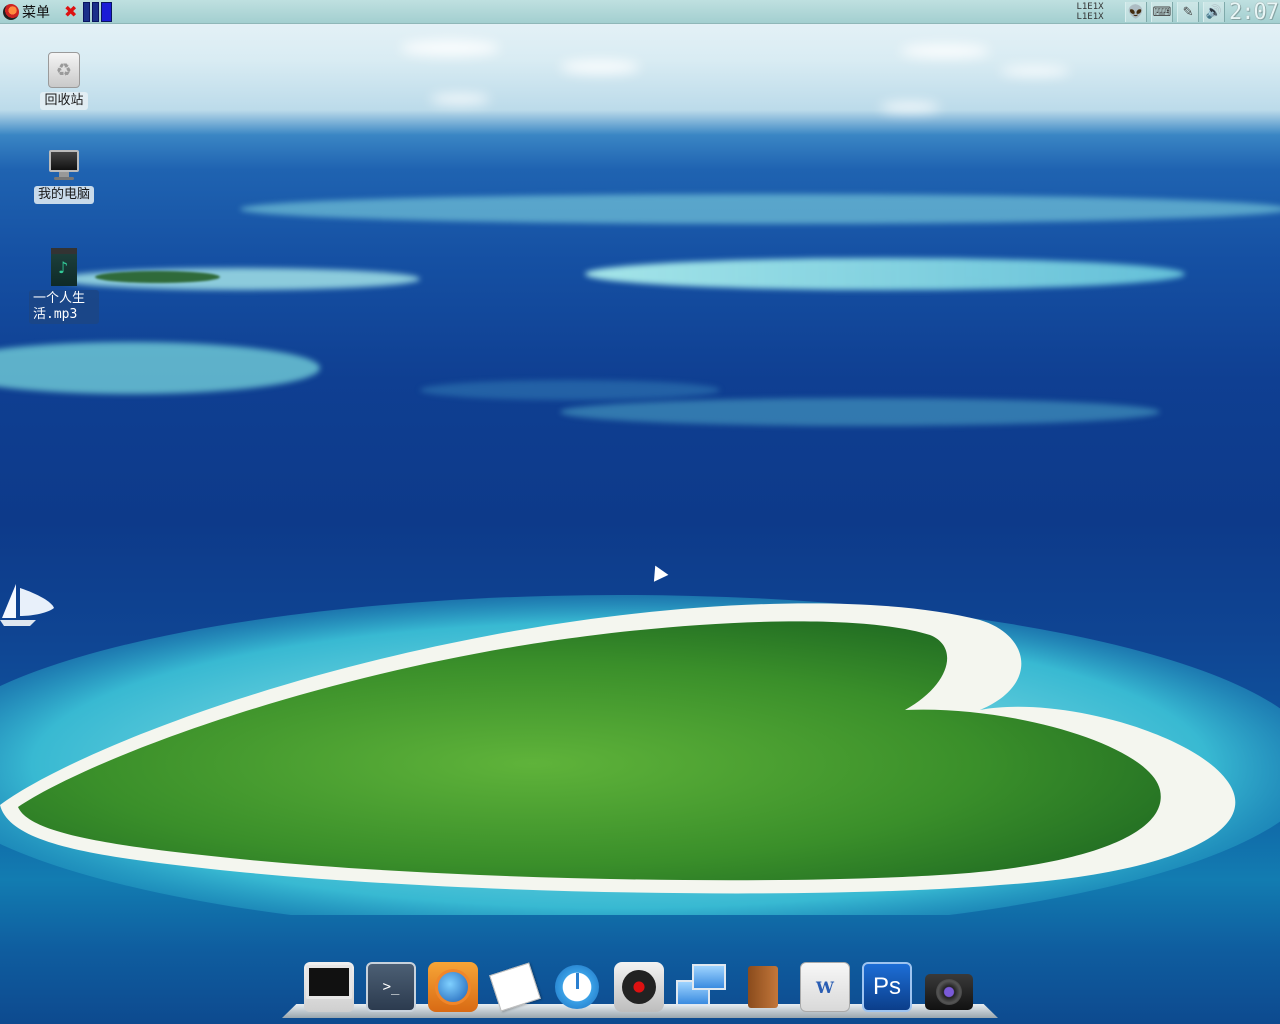 This screenshot has width=1280, height=1024. Describe the element at coordinates (453, 987) in the screenshot. I see `firefox-icon` at that location.